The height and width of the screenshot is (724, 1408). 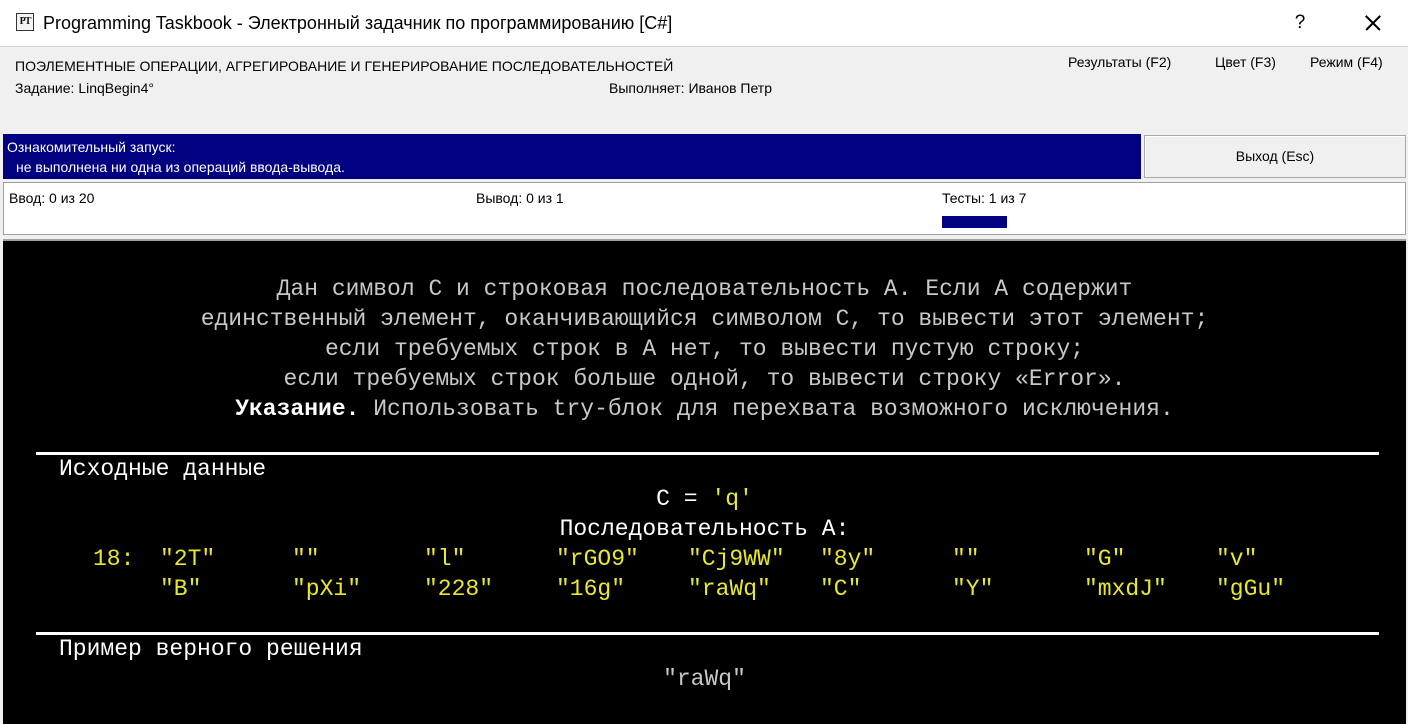 I want to click on close-icon, so click(x=1373, y=23).